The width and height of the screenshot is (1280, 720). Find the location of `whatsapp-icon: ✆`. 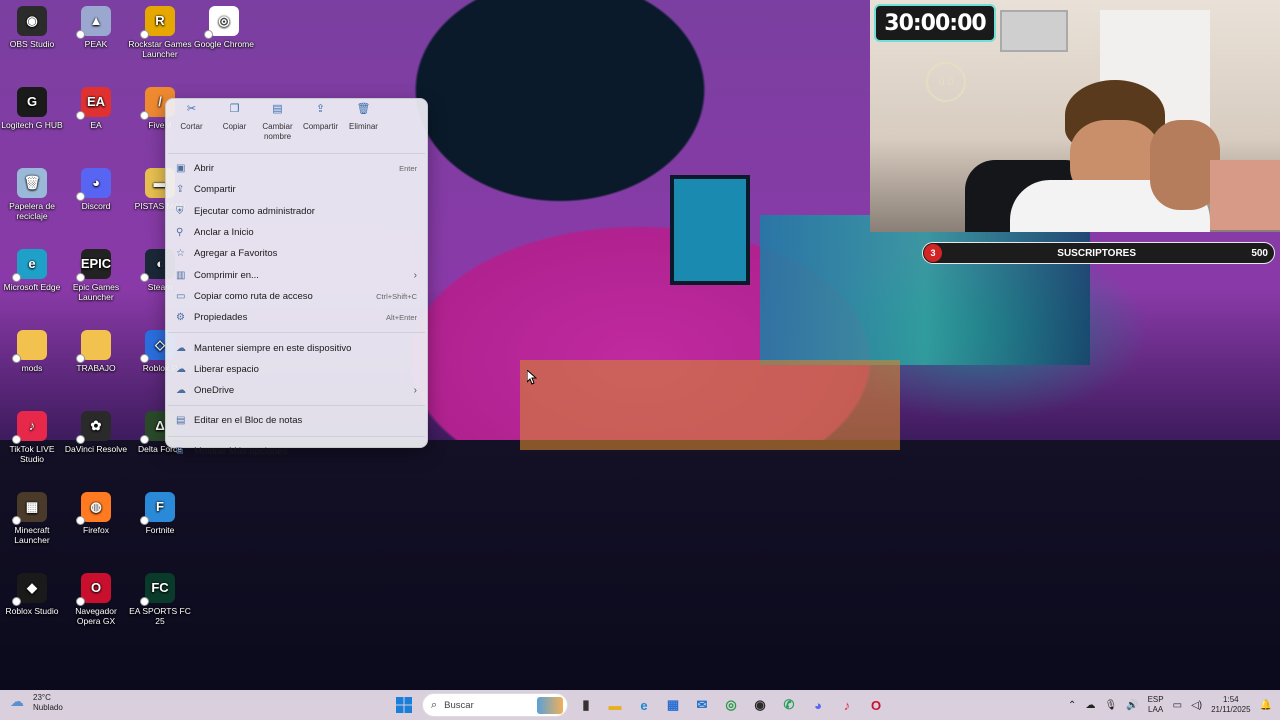

whatsapp-icon: ✆ is located at coordinates (789, 705).